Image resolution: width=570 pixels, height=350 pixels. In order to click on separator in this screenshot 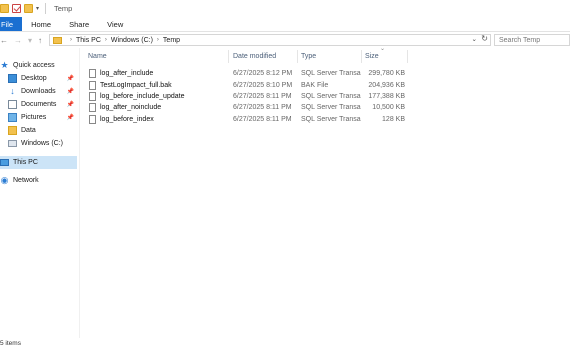, I will do `click(46, 8)`.